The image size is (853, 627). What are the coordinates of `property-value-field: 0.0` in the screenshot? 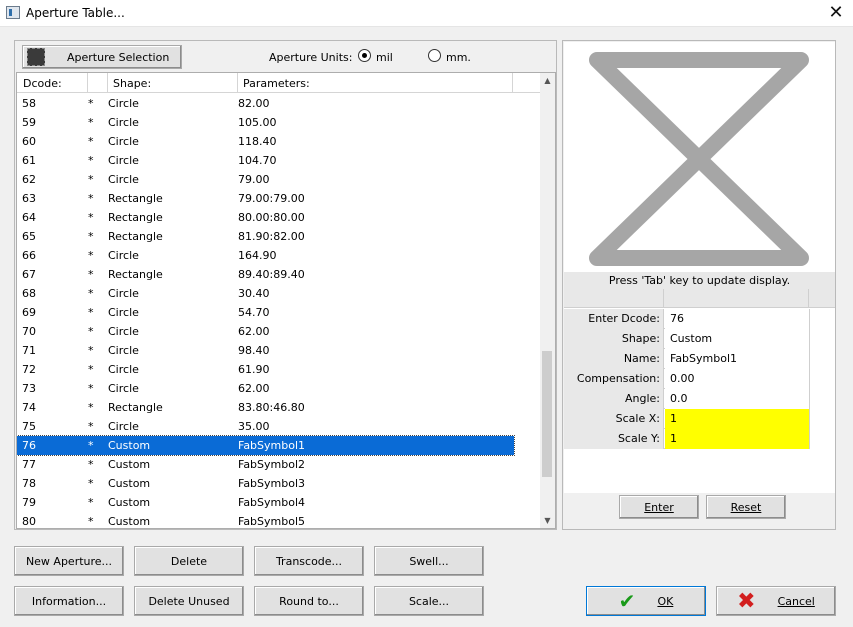 It's located at (737, 399).